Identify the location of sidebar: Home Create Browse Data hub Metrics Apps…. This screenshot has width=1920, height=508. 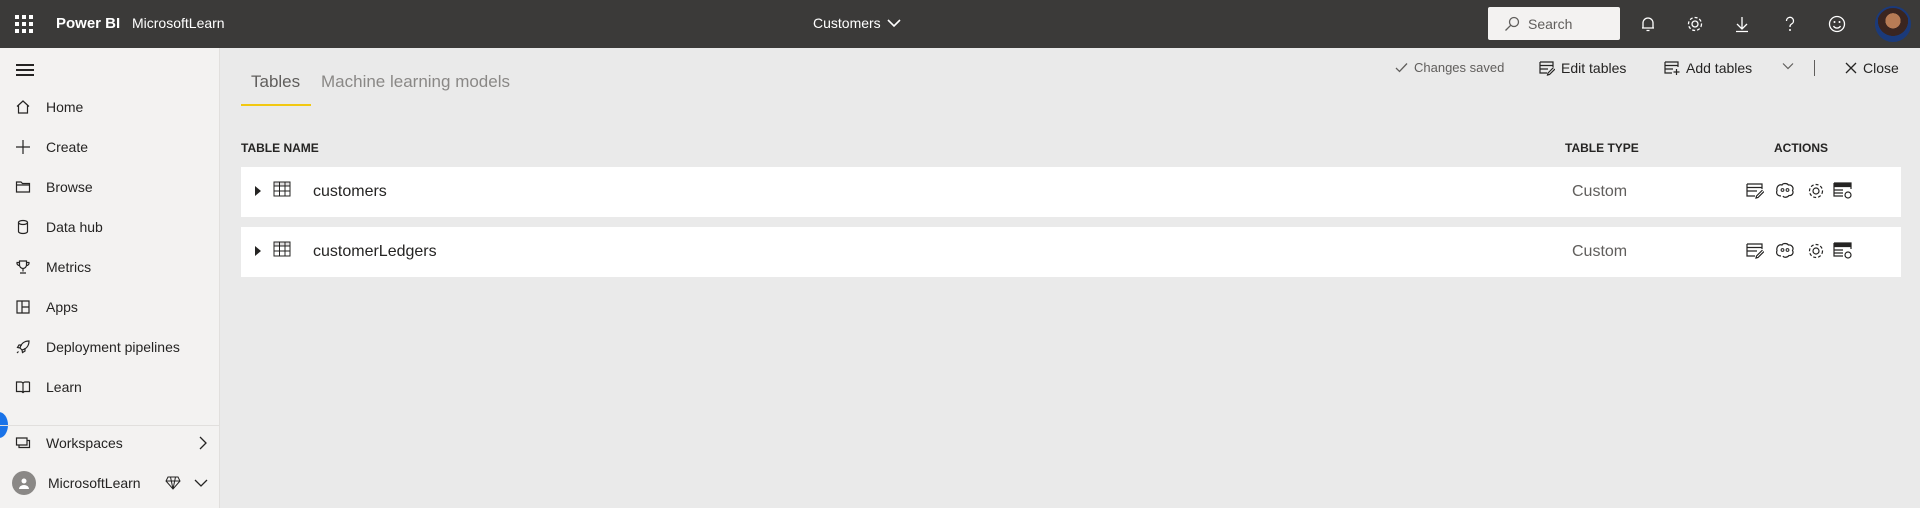
(110, 278).